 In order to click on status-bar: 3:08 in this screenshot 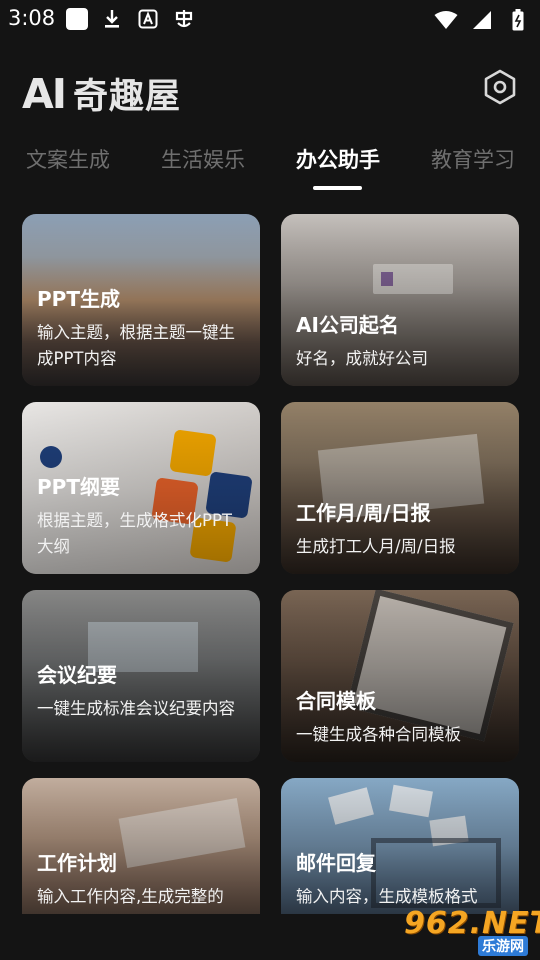, I will do `click(270, 20)`.